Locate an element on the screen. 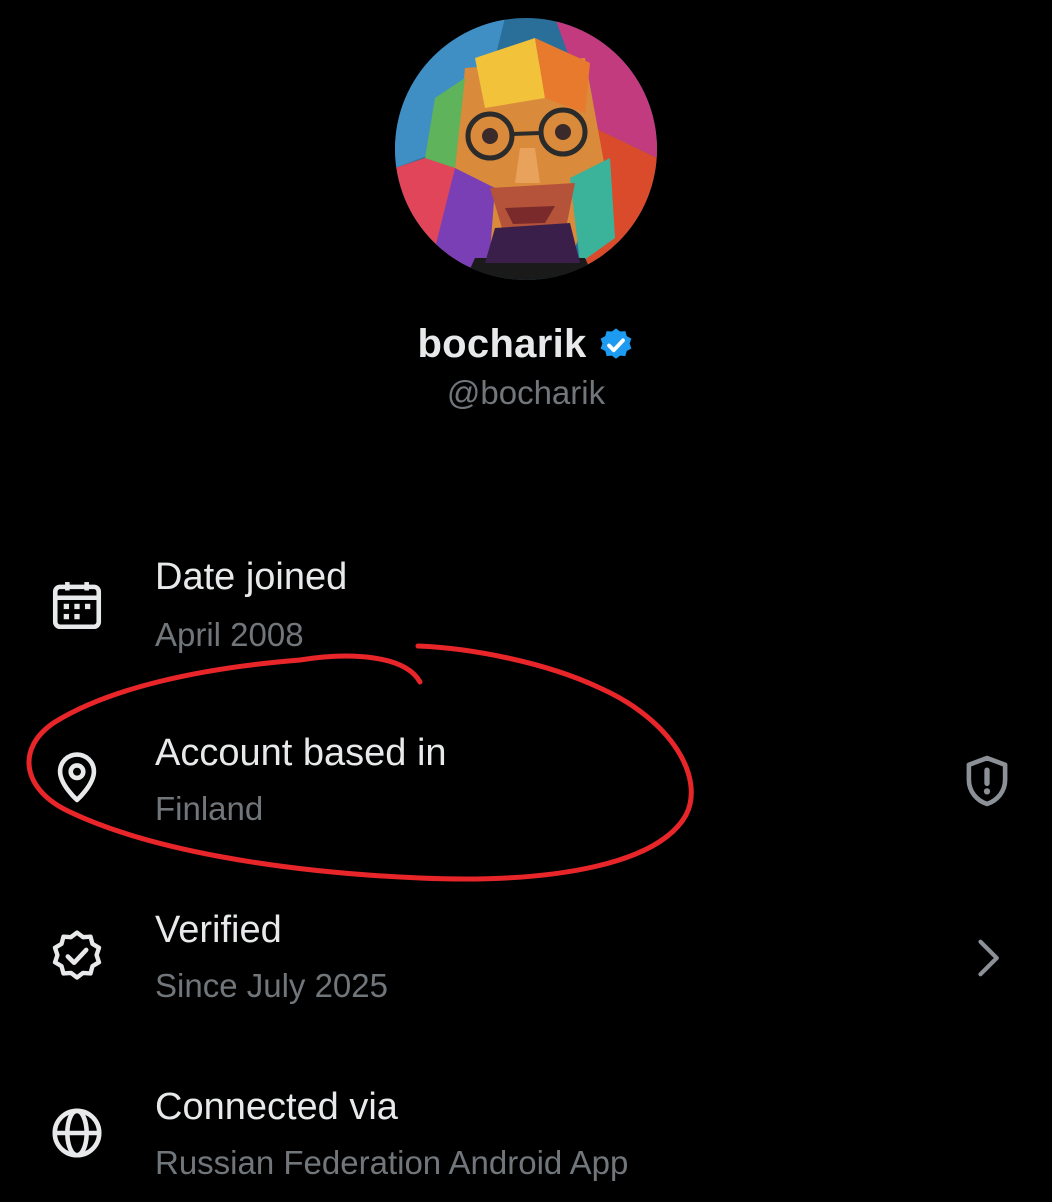 The image size is (1052, 1202). row-subtitle: Finland is located at coordinates (209, 808).